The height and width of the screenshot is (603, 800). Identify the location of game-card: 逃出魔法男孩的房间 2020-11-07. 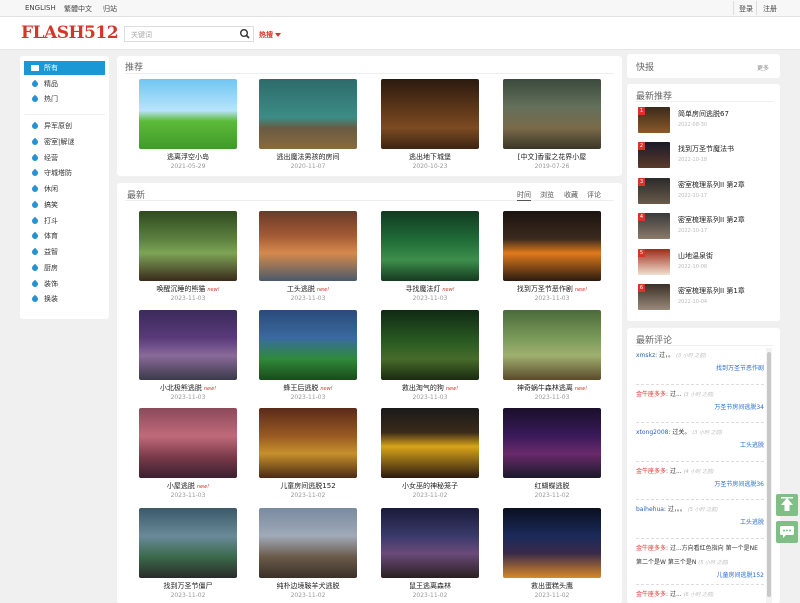
(309, 126).